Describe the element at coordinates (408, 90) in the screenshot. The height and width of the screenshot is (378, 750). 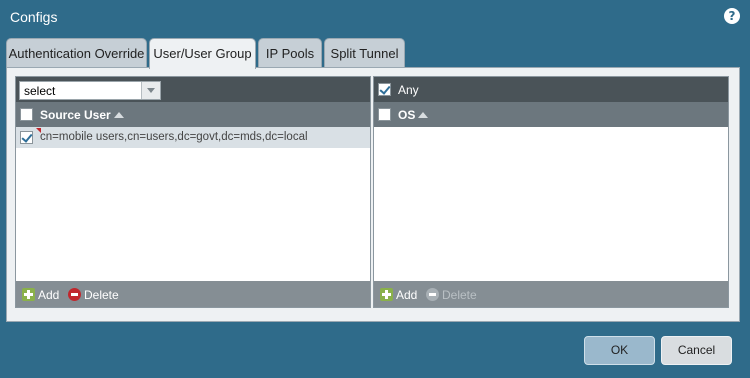
I see `any-os-label: Any` at that location.